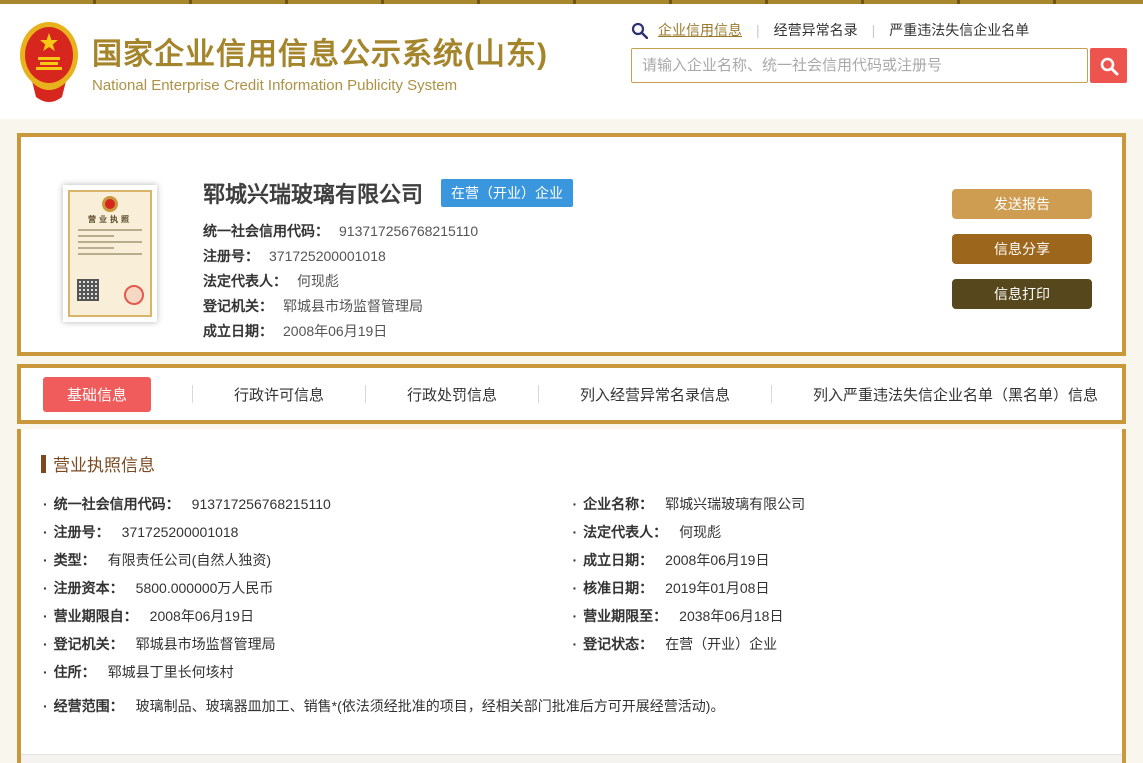  Describe the element at coordinates (571, 758) in the screenshot. I see `section-bottom-divider` at that location.